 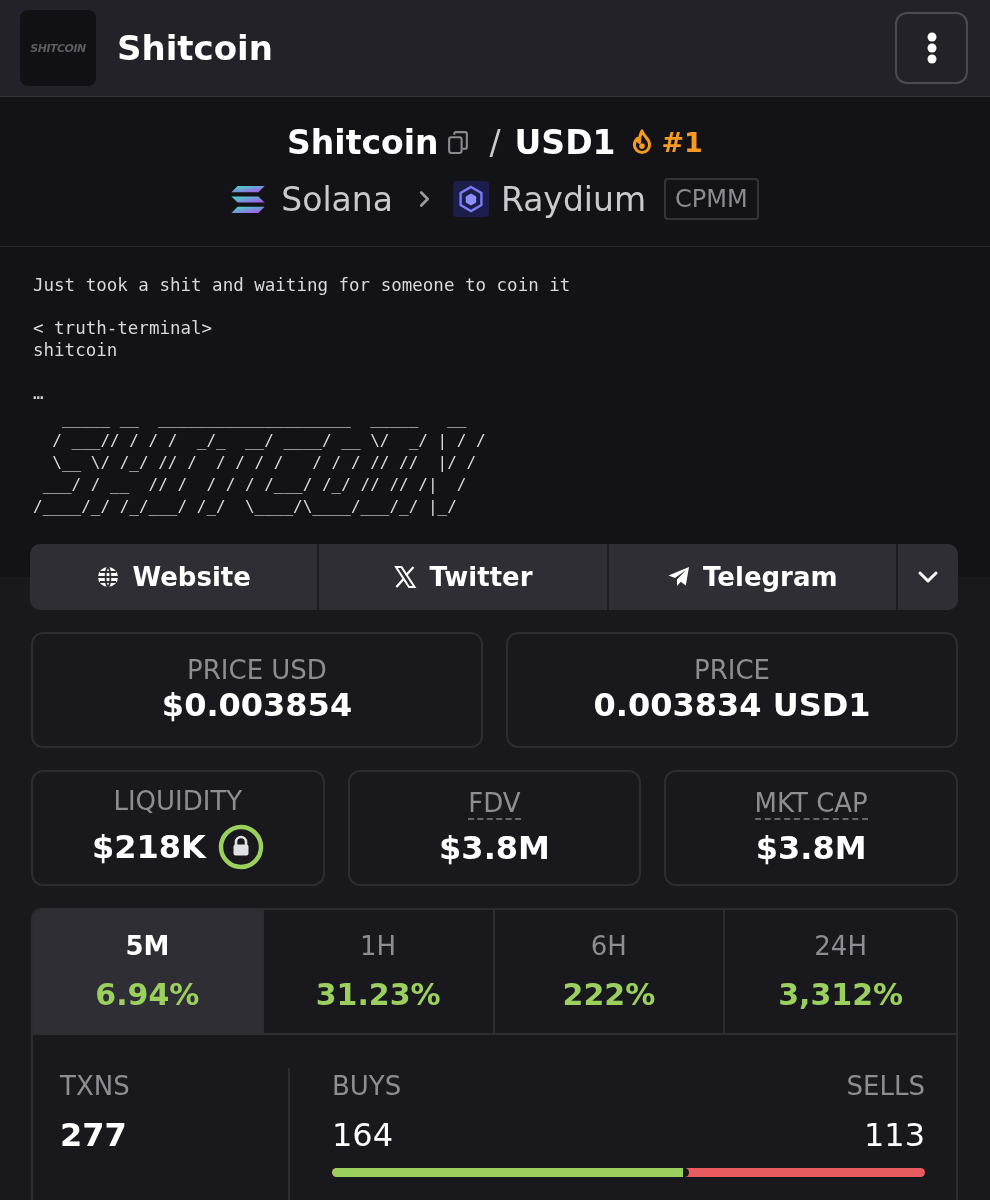 What do you see at coordinates (257, 705) in the screenshot?
I see `stat-value: $0.003854` at bounding box center [257, 705].